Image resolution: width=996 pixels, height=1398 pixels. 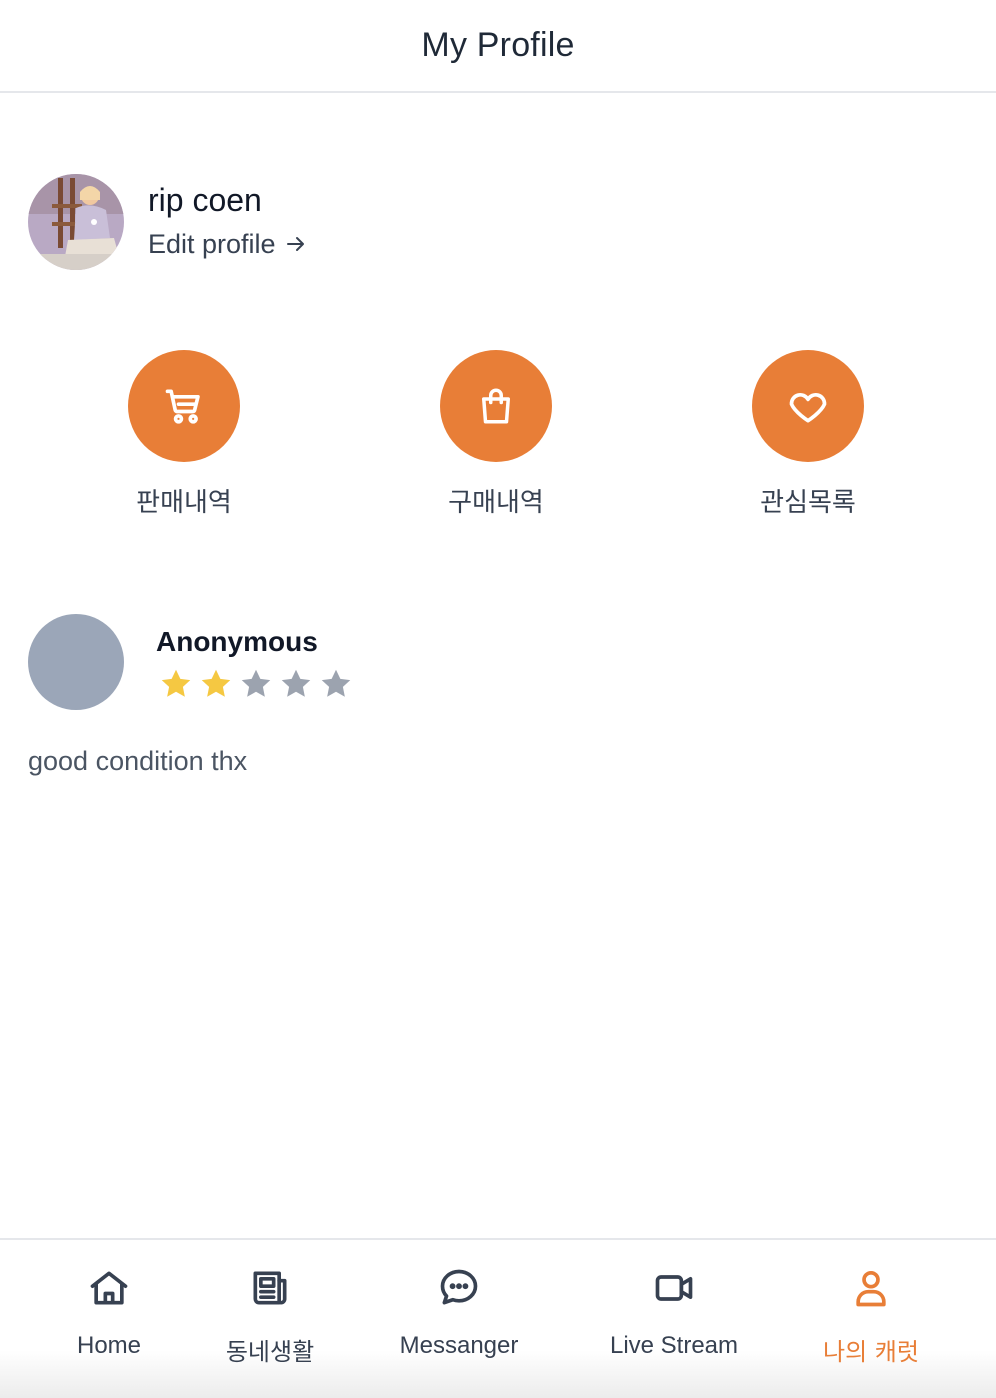 I want to click on page-header: My Profile, so click(x=498, y=46).